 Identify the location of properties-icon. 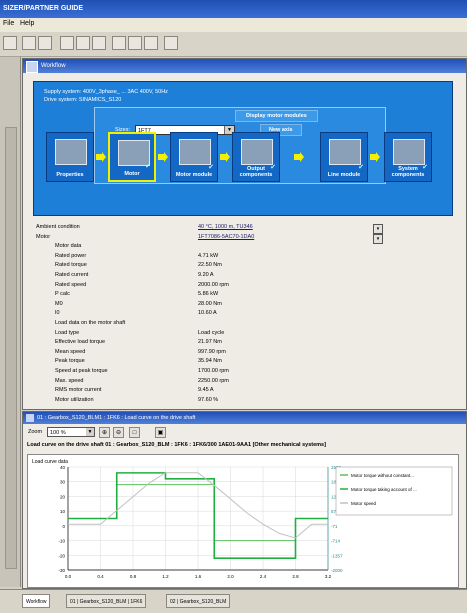
(71, 152).